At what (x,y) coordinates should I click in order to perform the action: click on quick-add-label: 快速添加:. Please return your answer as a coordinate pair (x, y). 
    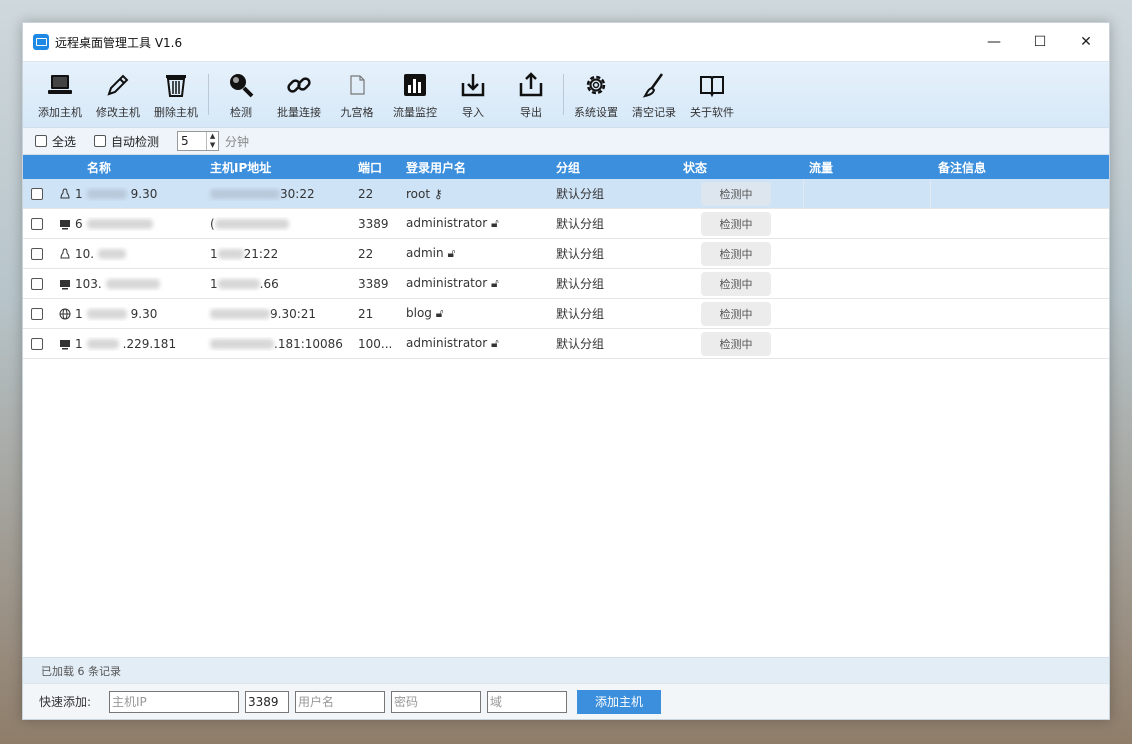
    Looking at the image, I should click on (65, 702).